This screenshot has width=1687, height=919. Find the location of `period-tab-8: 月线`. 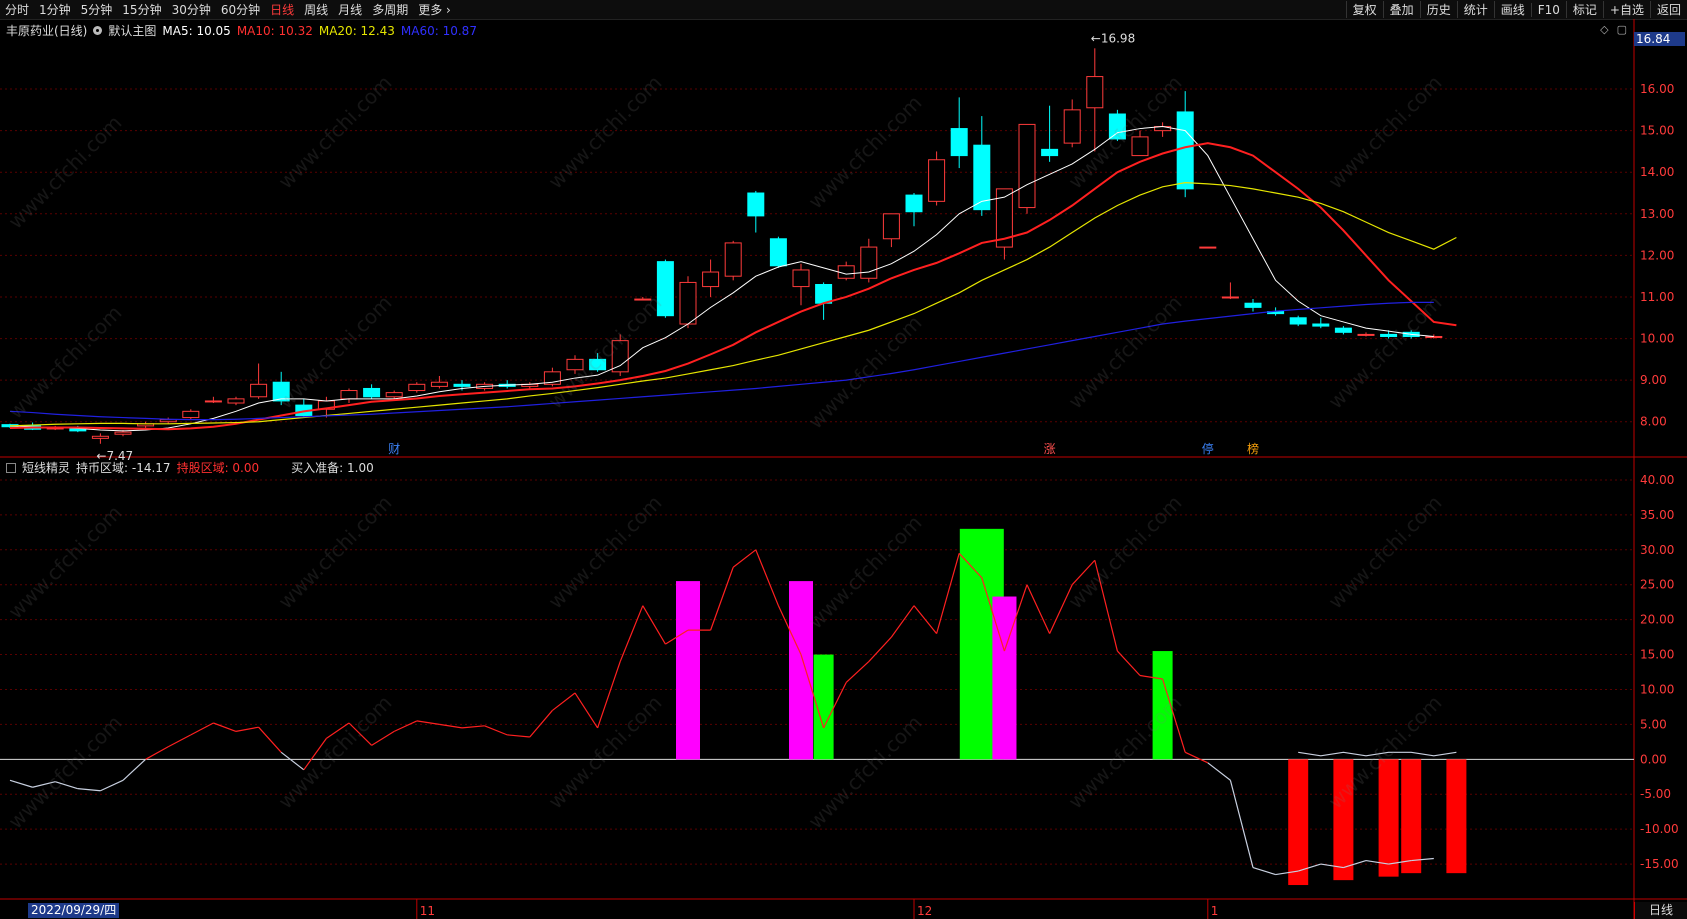

period-tab-8: 月线 is located at coordinates (350, 9).